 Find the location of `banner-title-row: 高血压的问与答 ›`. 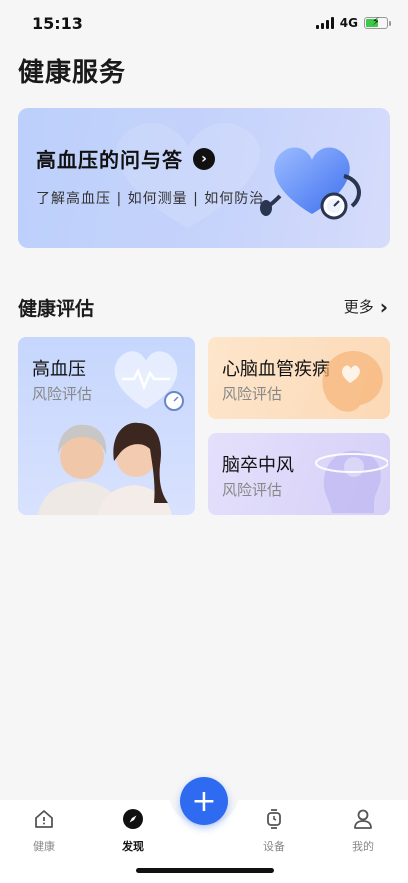

banner-title-row: 高血压的问与答 › is located at coordinates (125, 158).